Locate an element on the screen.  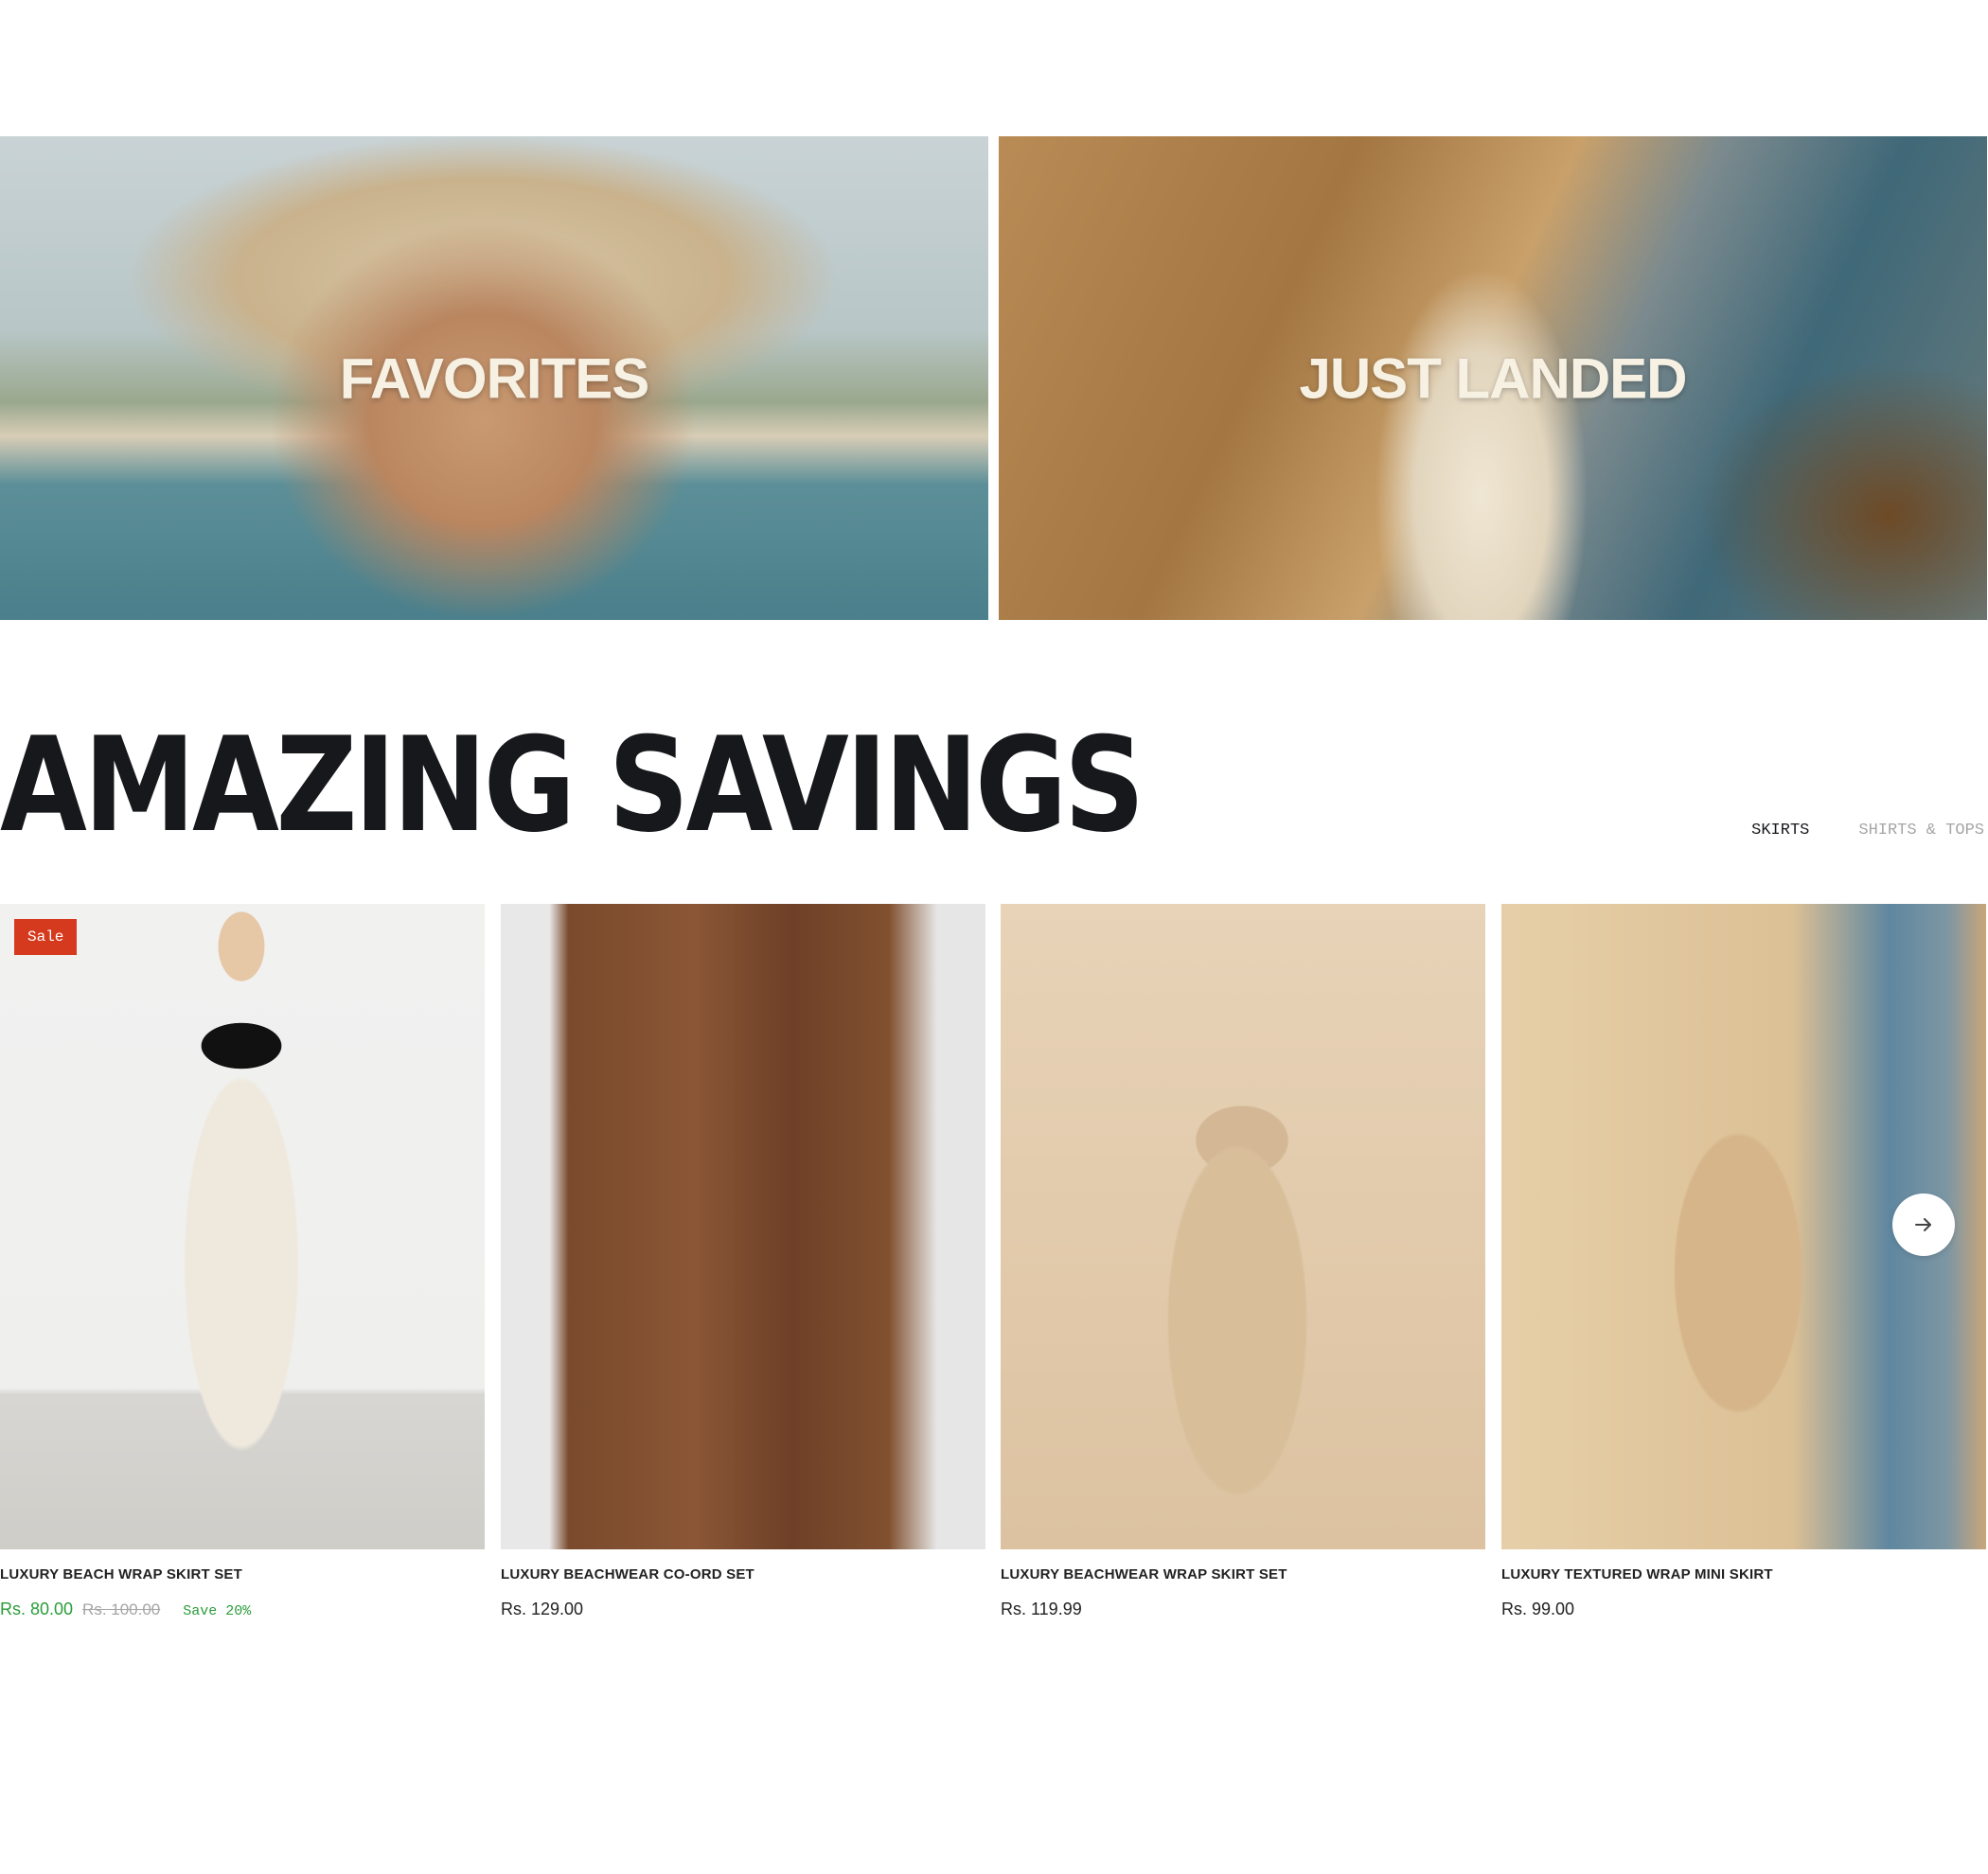
banner-just-landed-title: JUST LANDED is located at coordinates (1493, 378).